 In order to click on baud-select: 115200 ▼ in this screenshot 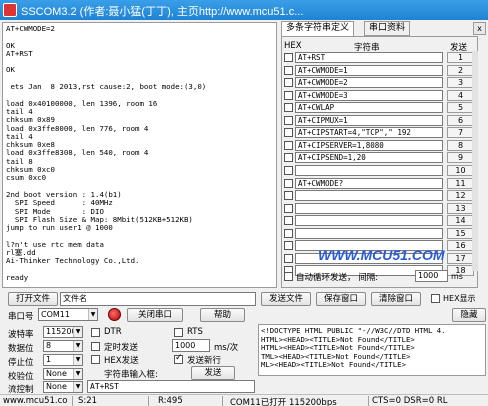, I will do `click(63, 332)`.